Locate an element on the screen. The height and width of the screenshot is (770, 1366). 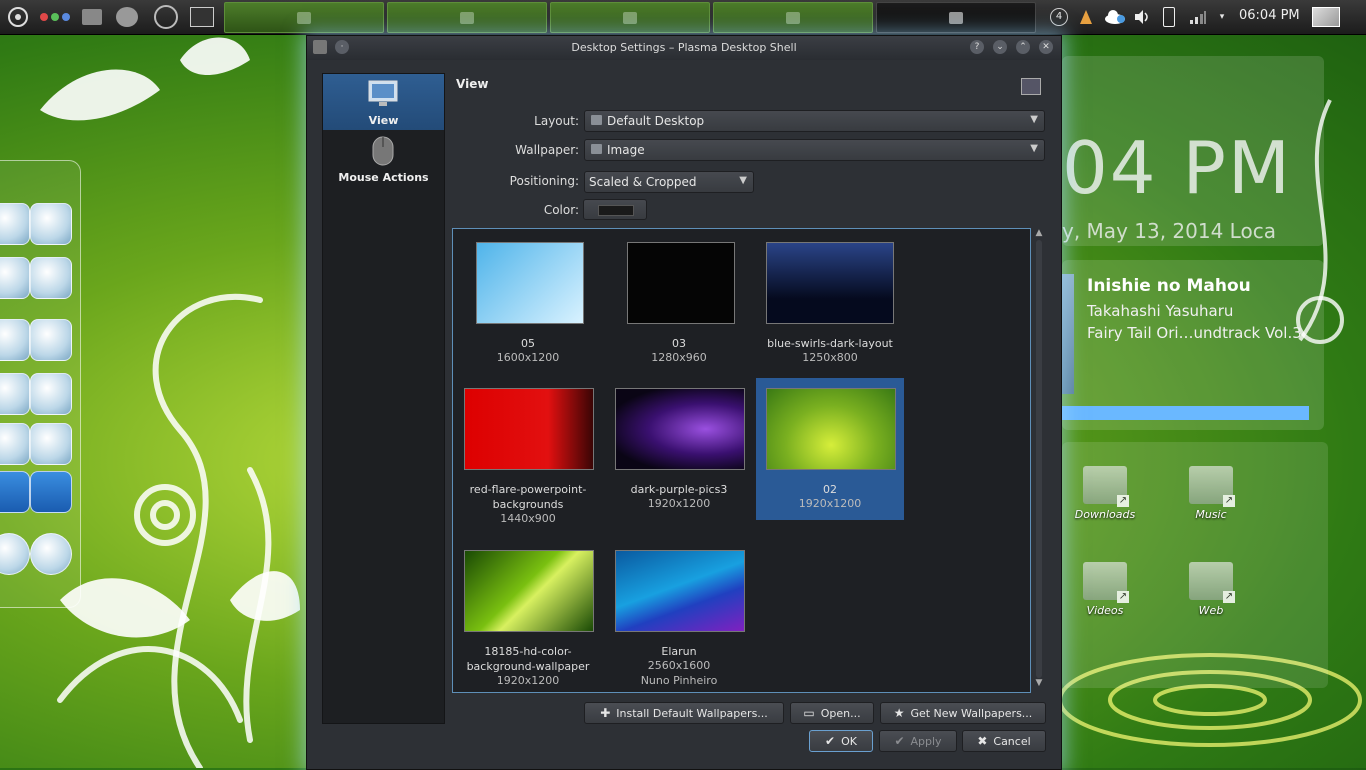
wallpaper-tile: 05 1600x1200 is located at coordinates (528, 306).